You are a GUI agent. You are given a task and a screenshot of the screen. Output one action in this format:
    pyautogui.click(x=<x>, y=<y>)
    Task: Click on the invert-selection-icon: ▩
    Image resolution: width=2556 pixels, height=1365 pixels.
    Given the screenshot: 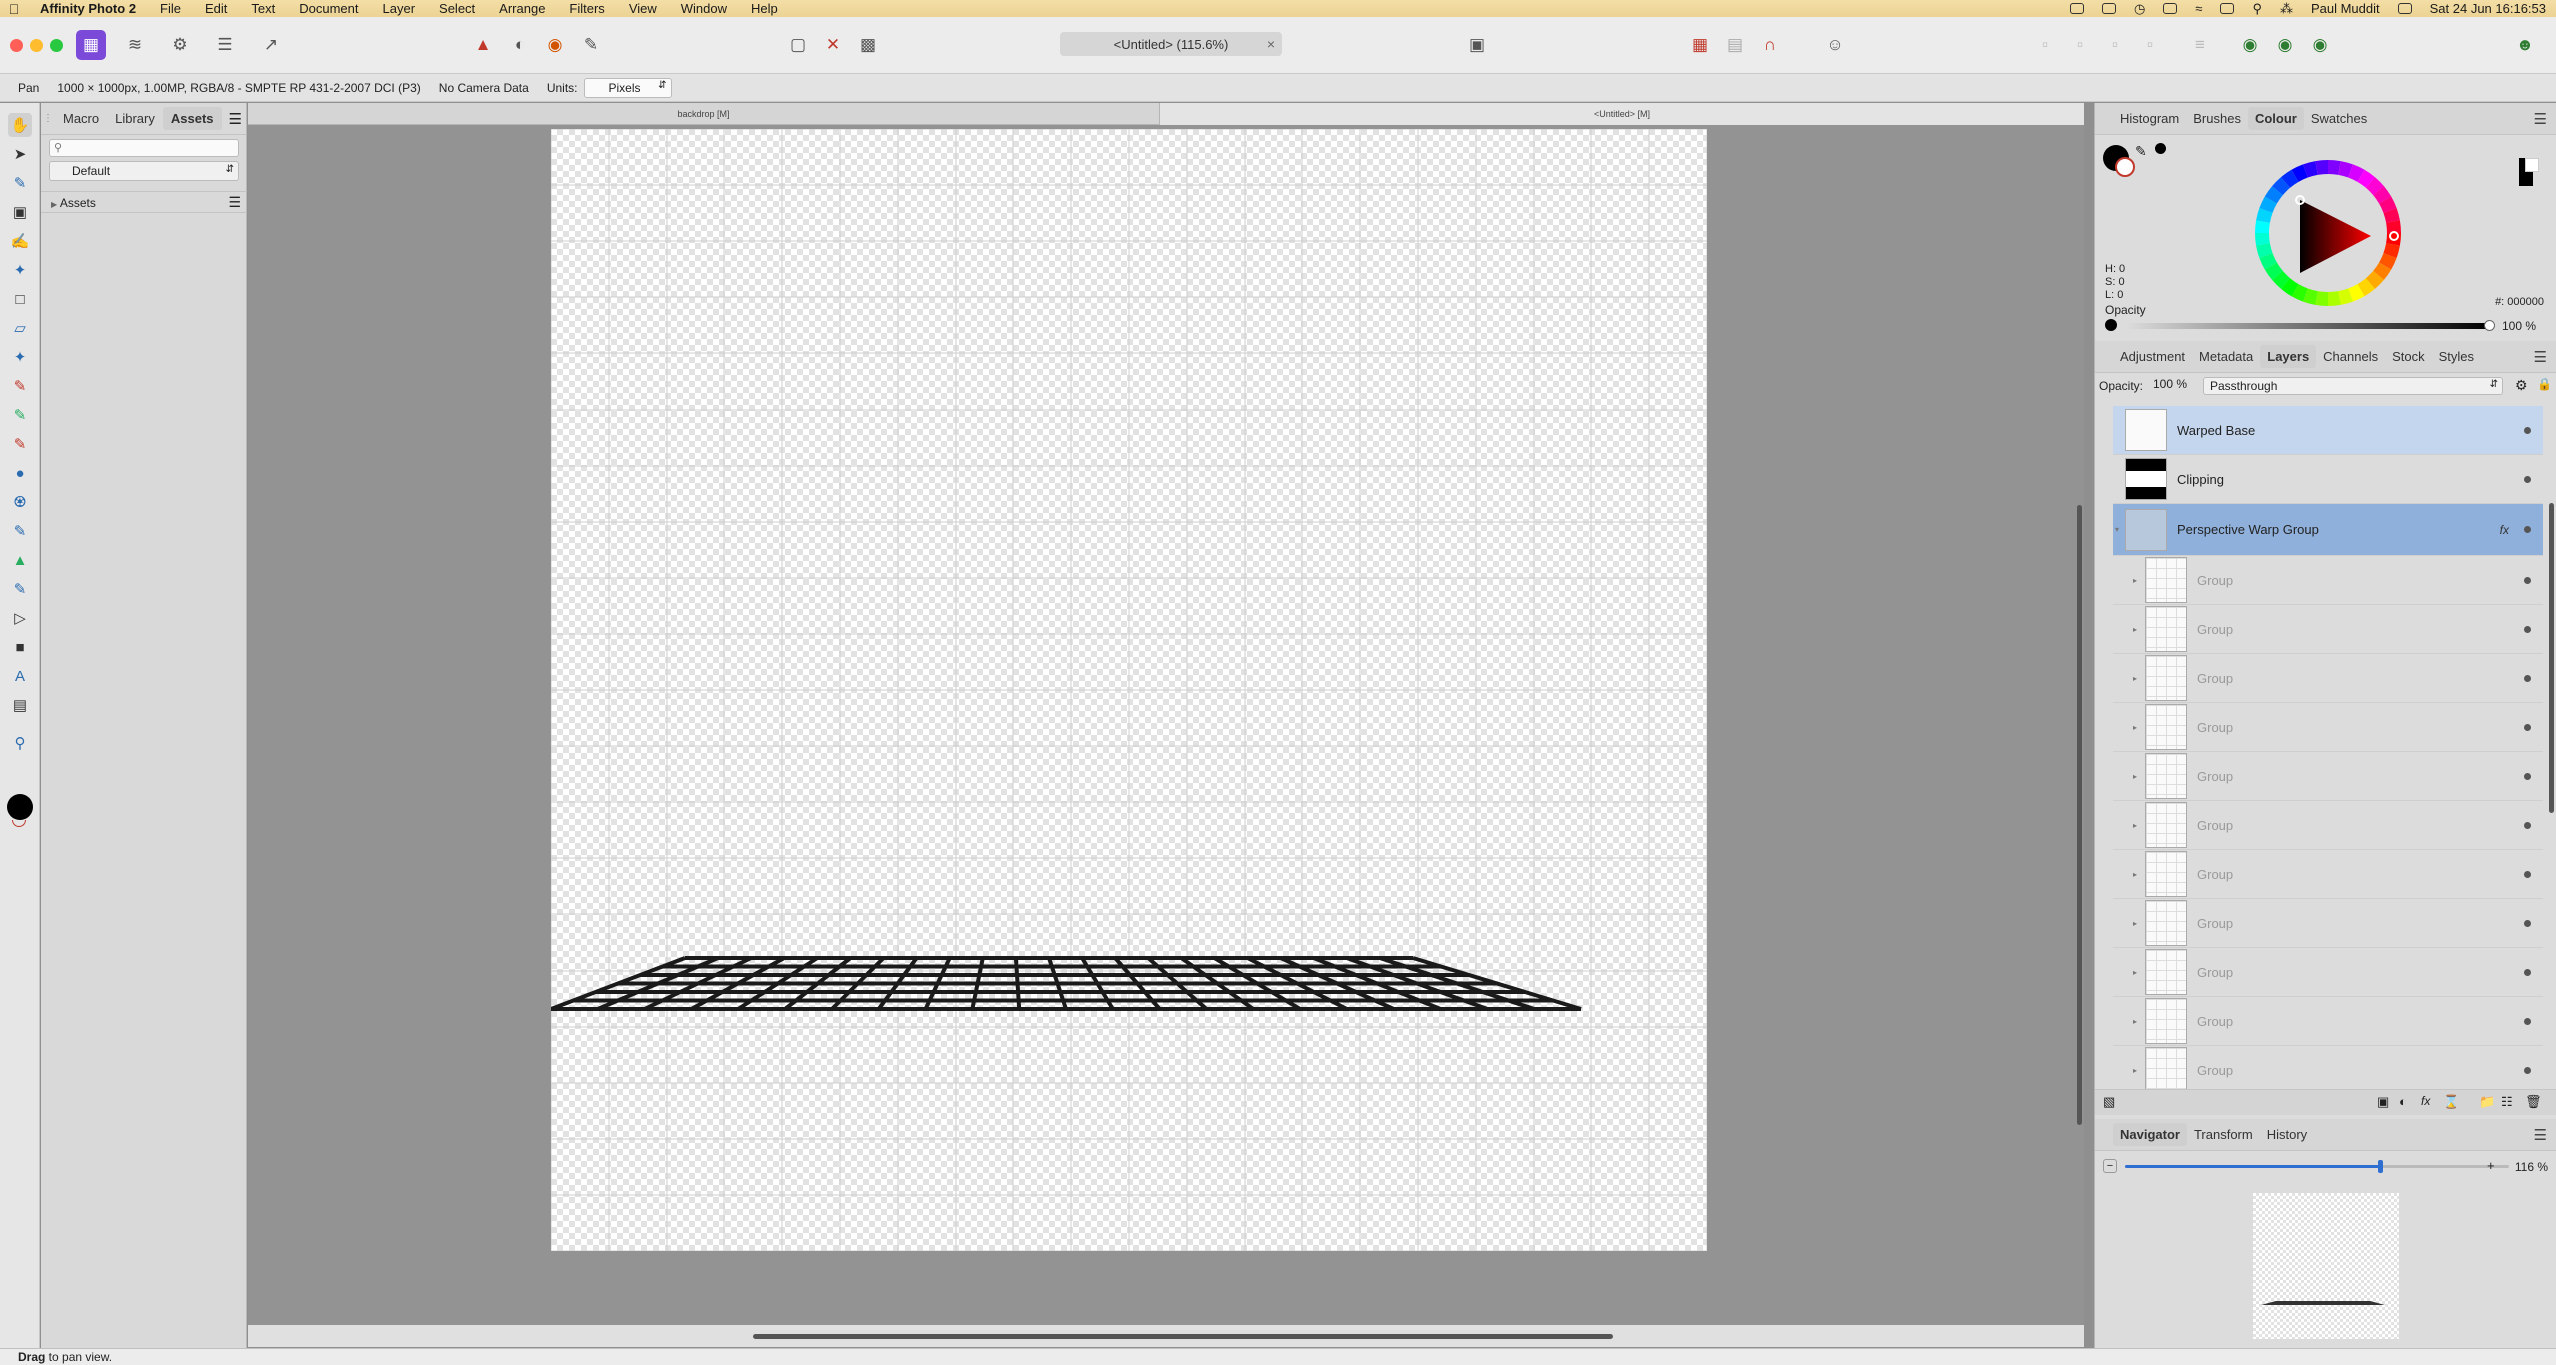 What is the action you would take?
    pyautogui.click(x=868, y=45)
    